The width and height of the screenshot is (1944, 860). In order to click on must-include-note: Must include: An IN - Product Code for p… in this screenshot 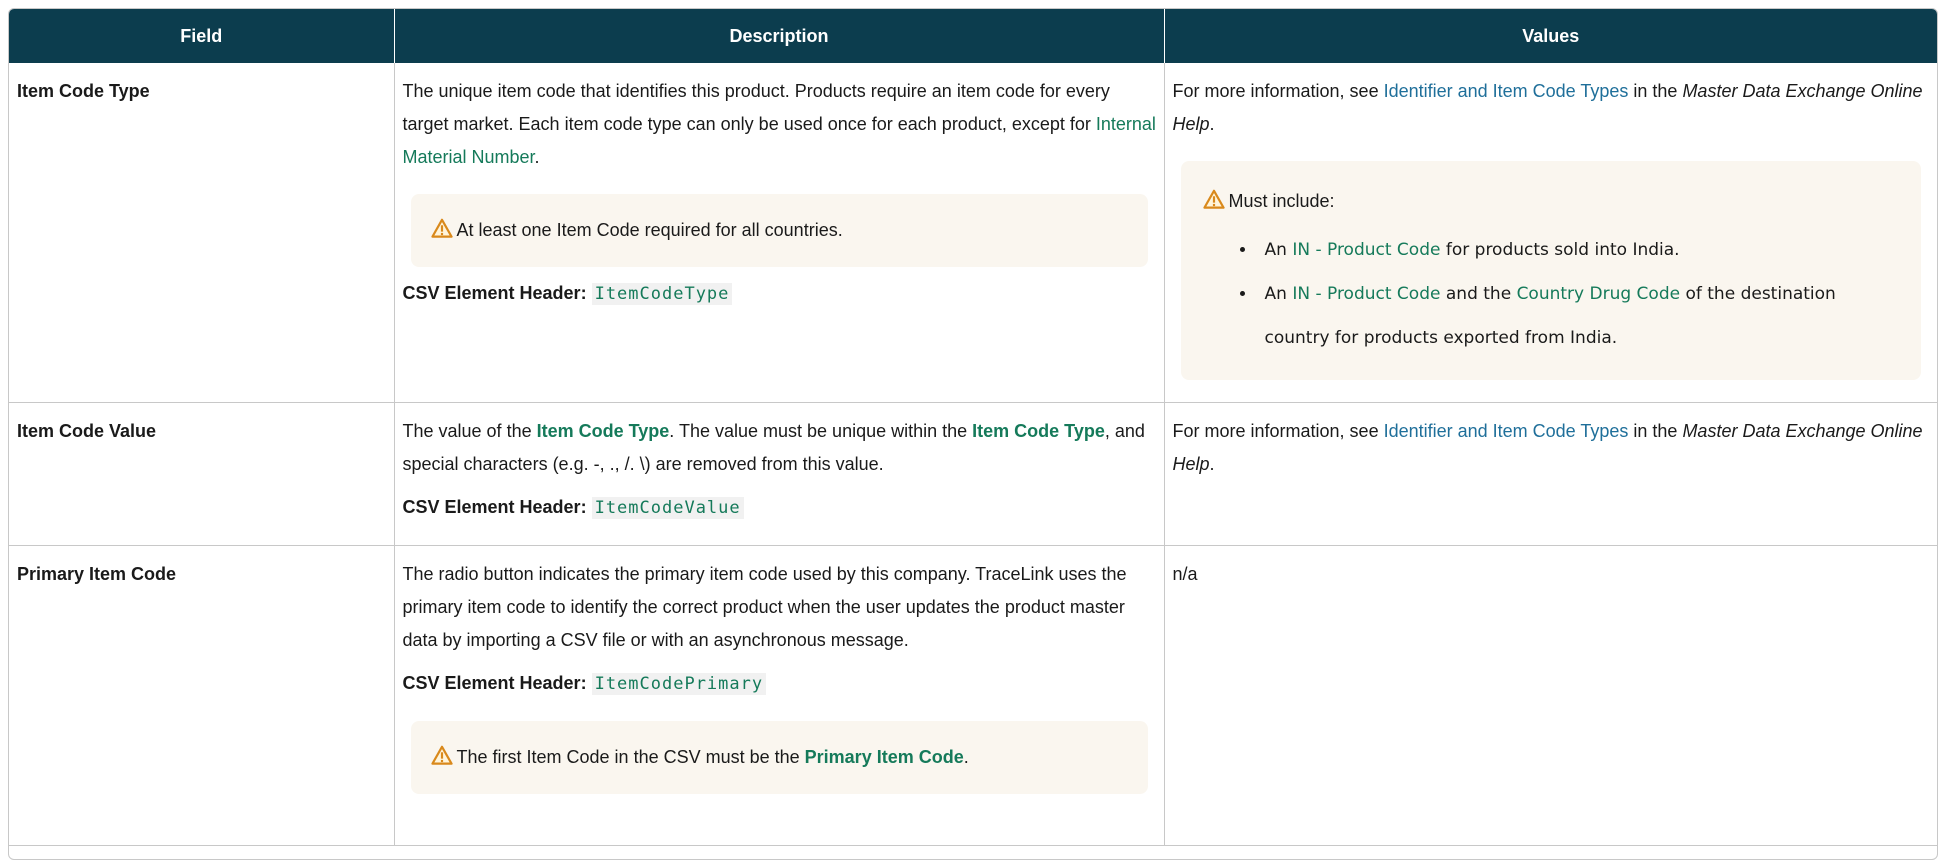, I will do `click(1550, 270)`.